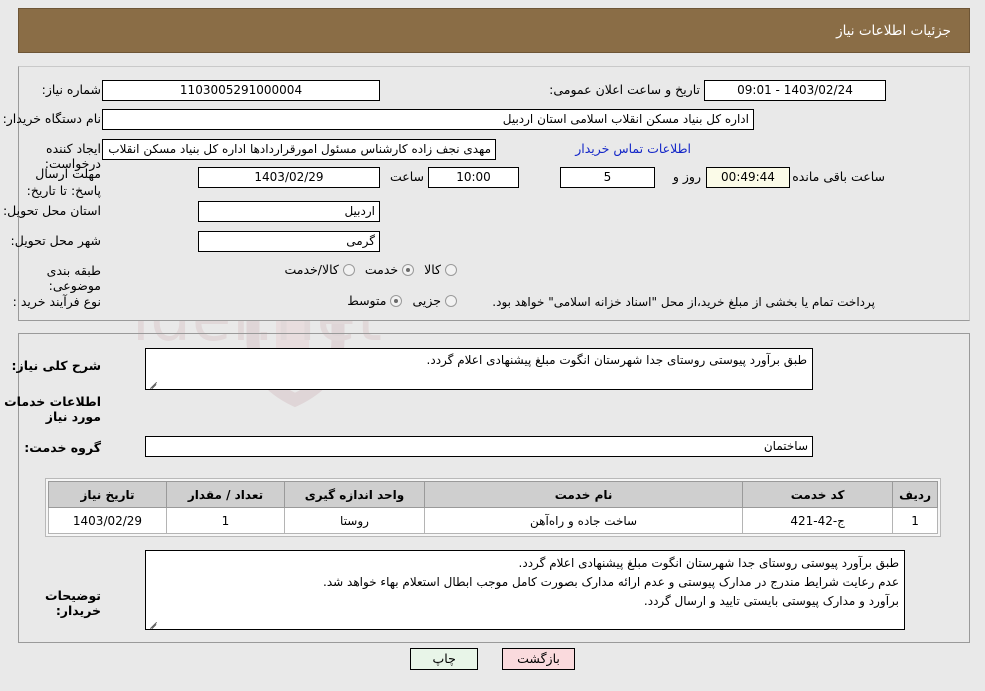 The height and width of the screenshot is (691, 985). I want to click on purchase-process-label: نوع فرآیند خرید :, so click(56, 301).